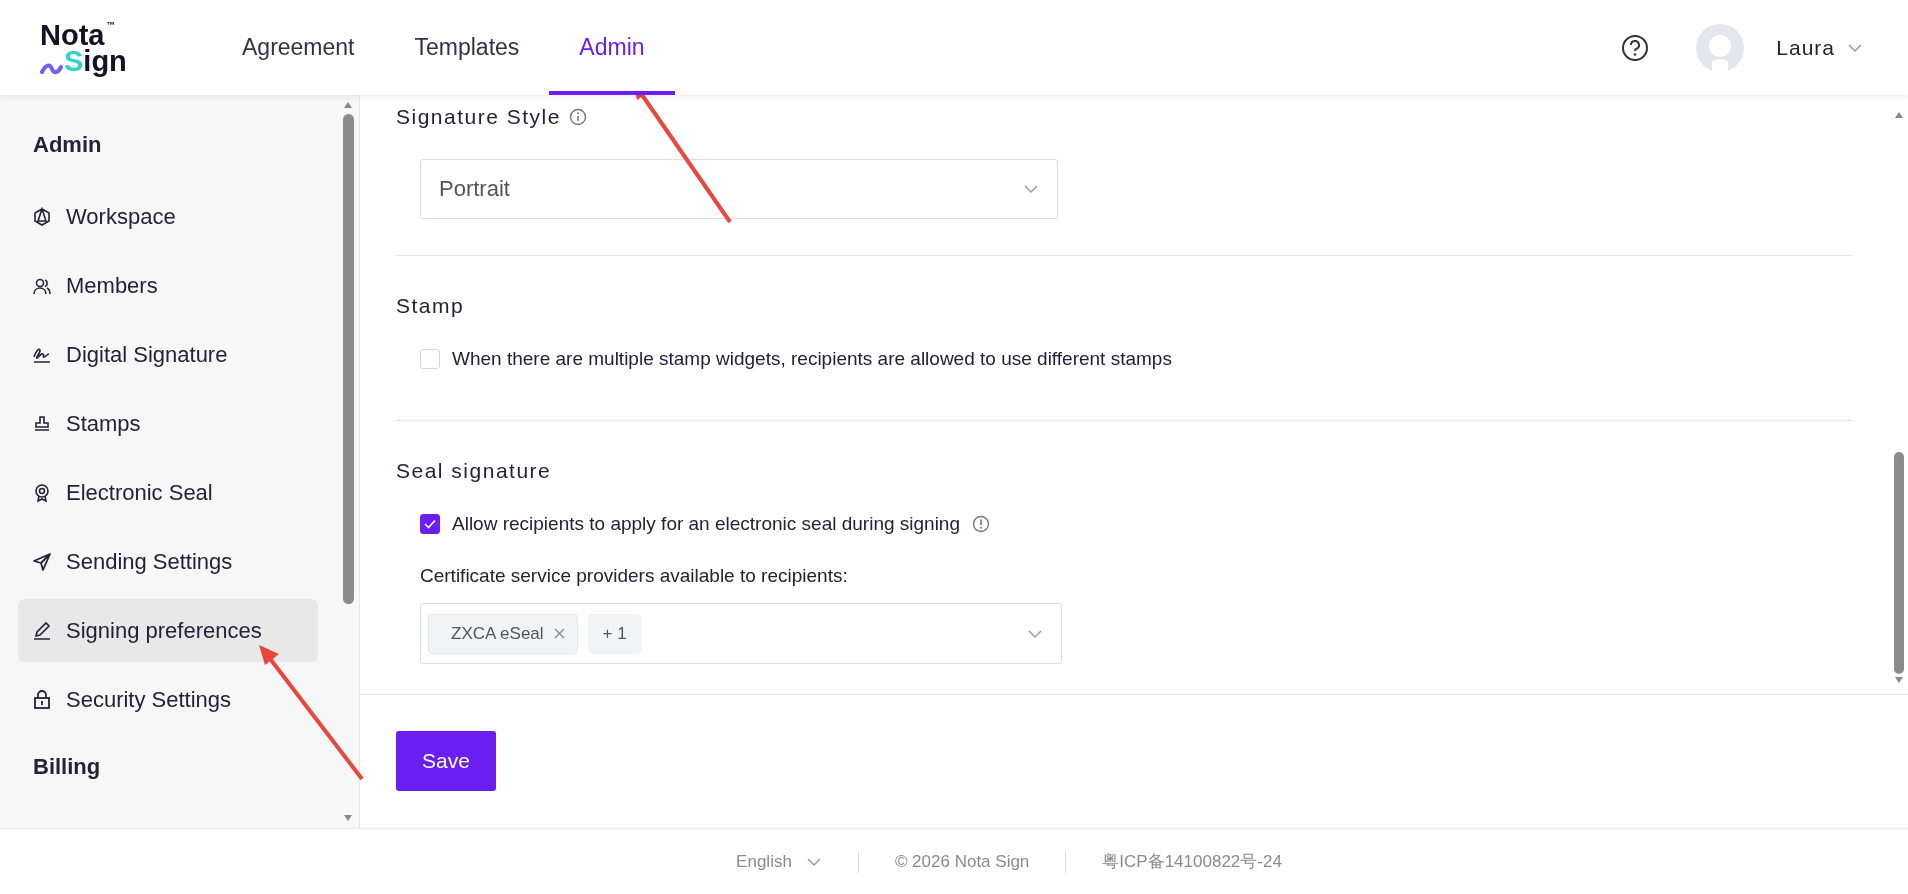 The width and height of the screenshot is (1908, 894). Describe the element at coordinates (474, 471) in the screenshot. I see `section-title: Seal signature` at that location.